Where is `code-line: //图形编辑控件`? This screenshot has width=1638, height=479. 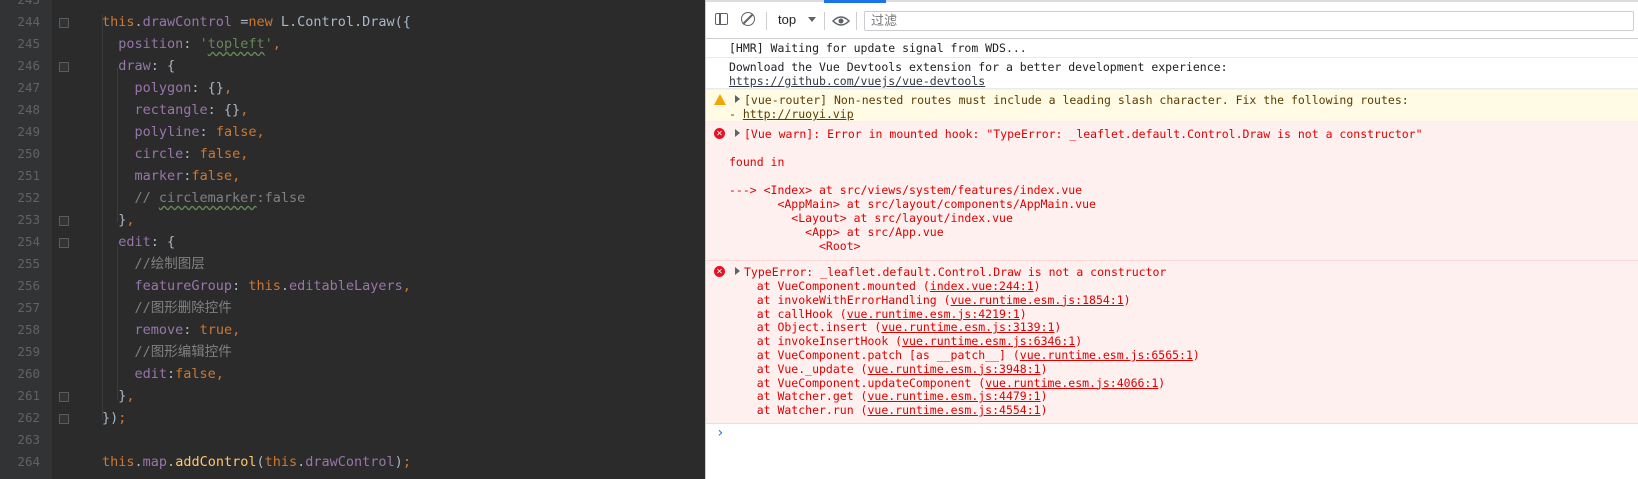 code-line: //图形编辑控件 is located at coordinates (167, 352).